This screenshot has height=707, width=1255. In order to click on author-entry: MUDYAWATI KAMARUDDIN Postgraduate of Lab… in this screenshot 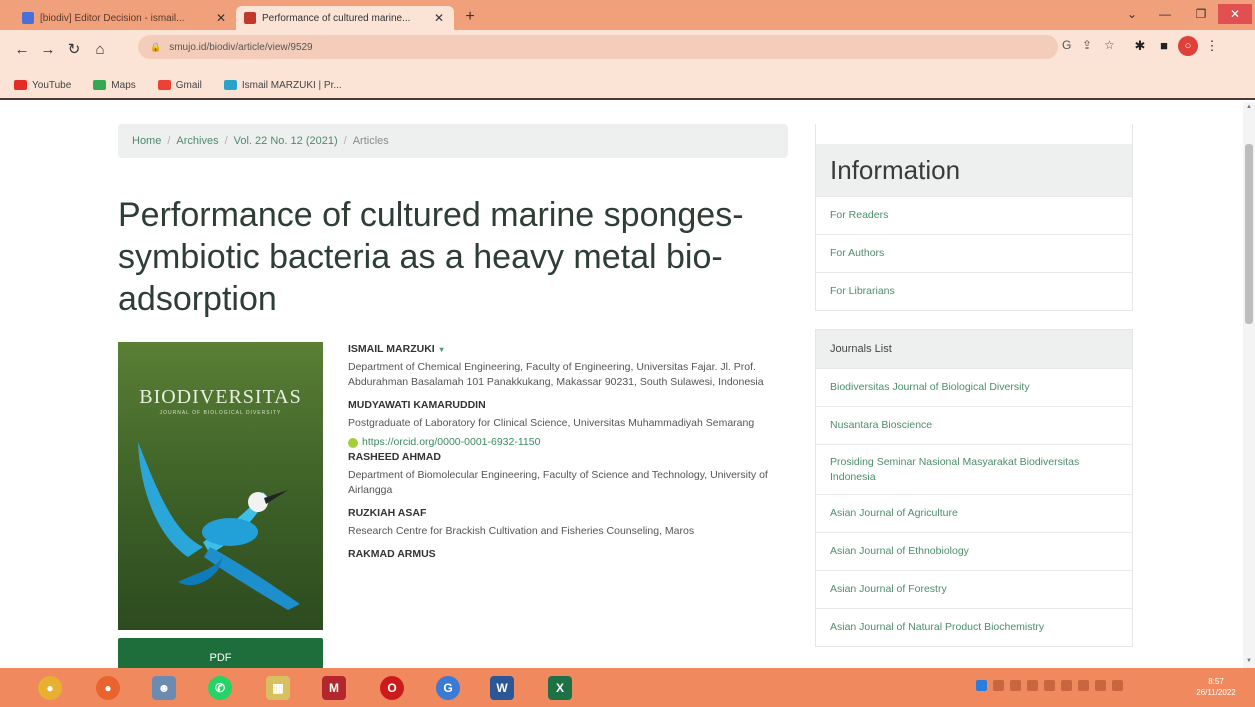, I will do `click(568, 424)`.